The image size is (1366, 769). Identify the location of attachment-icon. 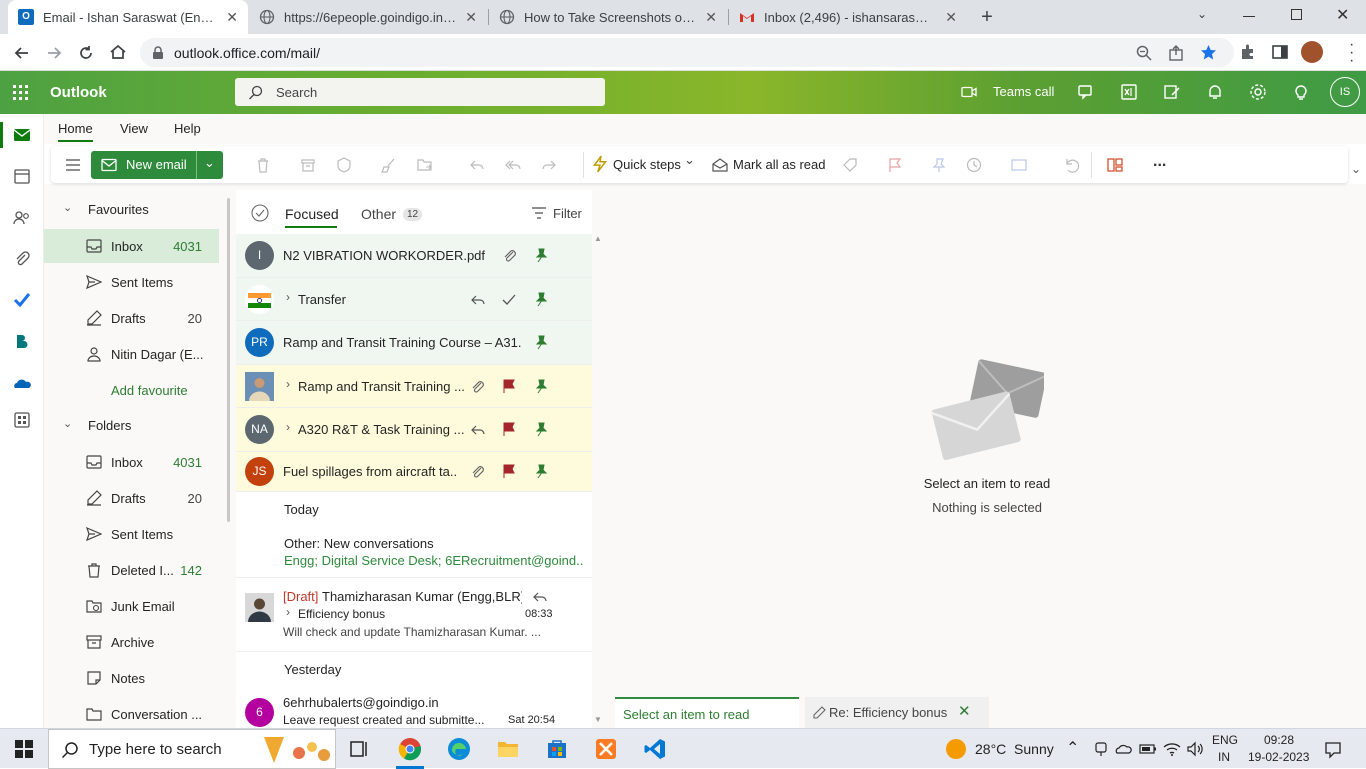
(22, 259).